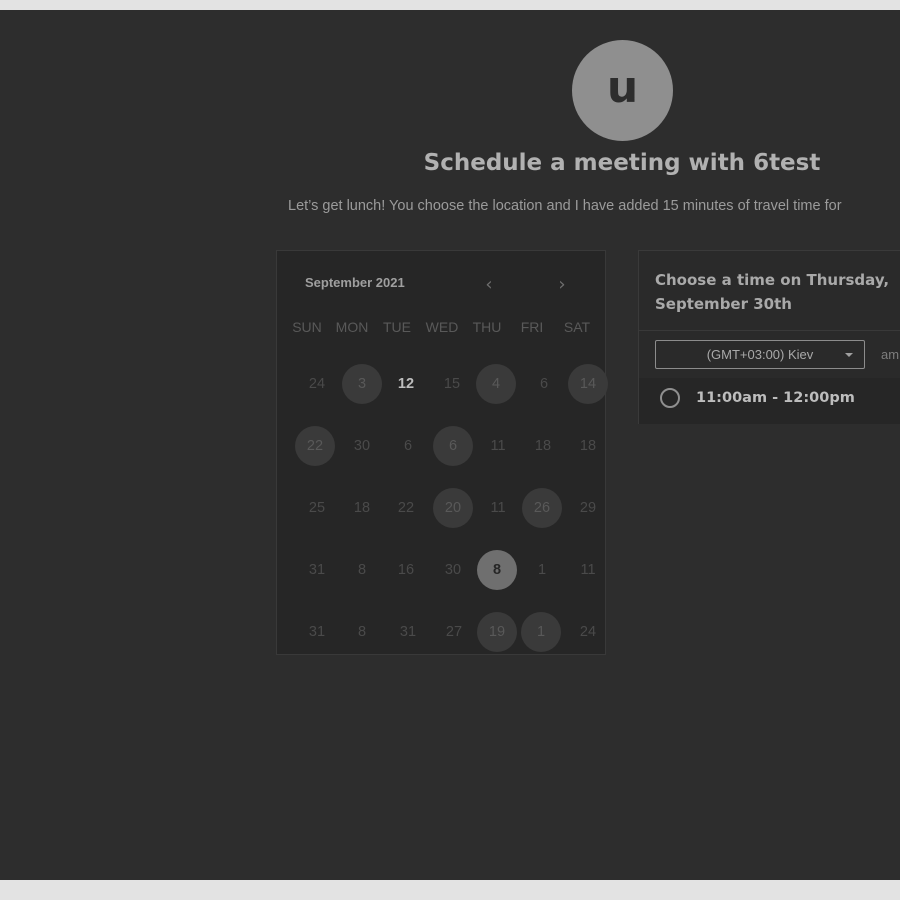 Image resolution: width=900 pixels, height=900 pixels. What do you see at coordinates (497, 632) in the screenshot?
I see `calendar-day-available: 19` at bounding box center [497, 632].